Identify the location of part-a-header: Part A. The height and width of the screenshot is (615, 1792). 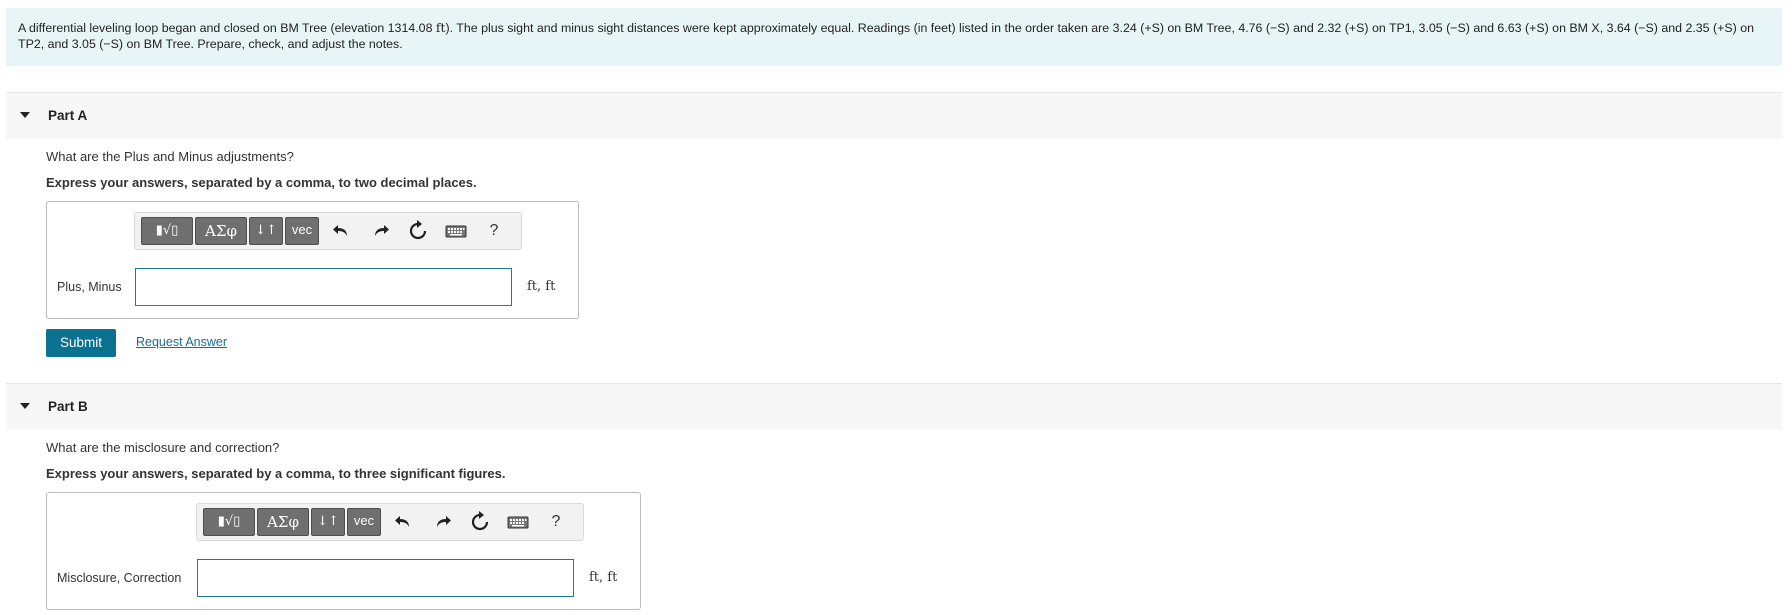
(894, 115).